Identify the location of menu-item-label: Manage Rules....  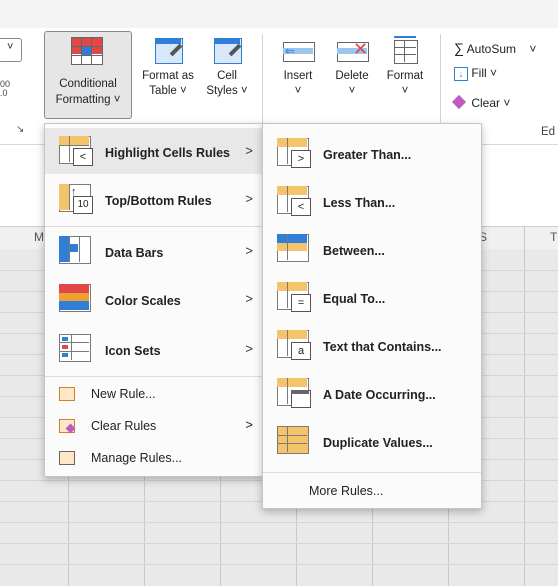
(137, 458).